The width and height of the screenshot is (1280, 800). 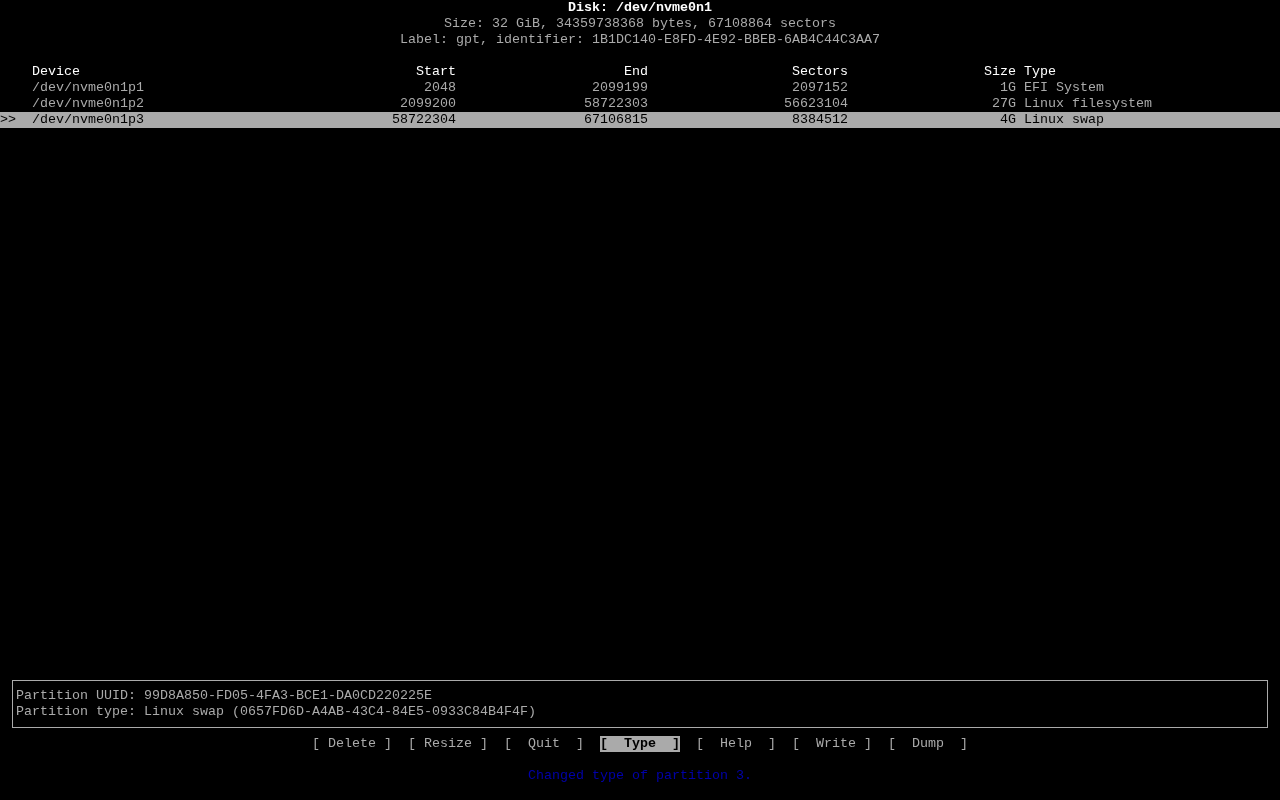 What do you see at coordinates (352, 744) in the screenshot?
I see `menu-button: [ Delete ]` at bounding box center [352, 744].